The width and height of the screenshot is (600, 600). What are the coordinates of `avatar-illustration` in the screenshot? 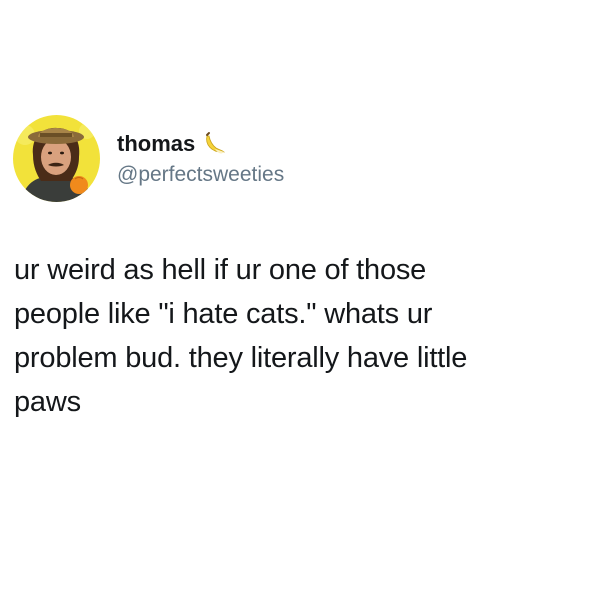 It's located at (56, 158).